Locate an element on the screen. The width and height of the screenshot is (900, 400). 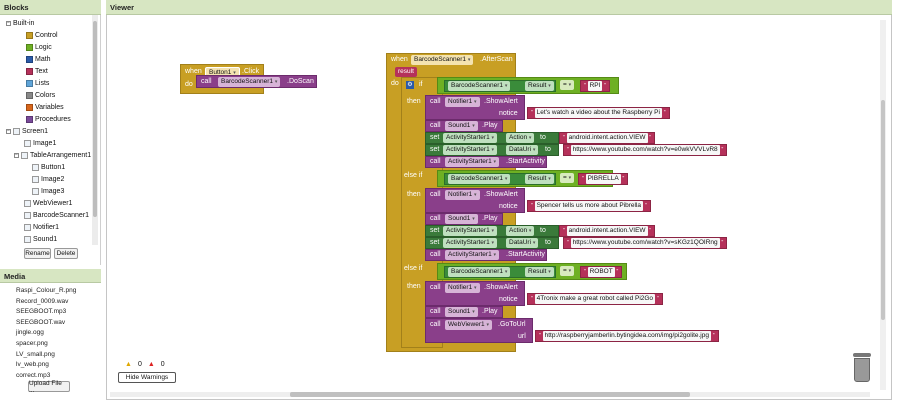
compare-block-1: BarcodeScanner1 ▾ Result ▾ = ▾ " RPI " is located at coordinates (528, 85).